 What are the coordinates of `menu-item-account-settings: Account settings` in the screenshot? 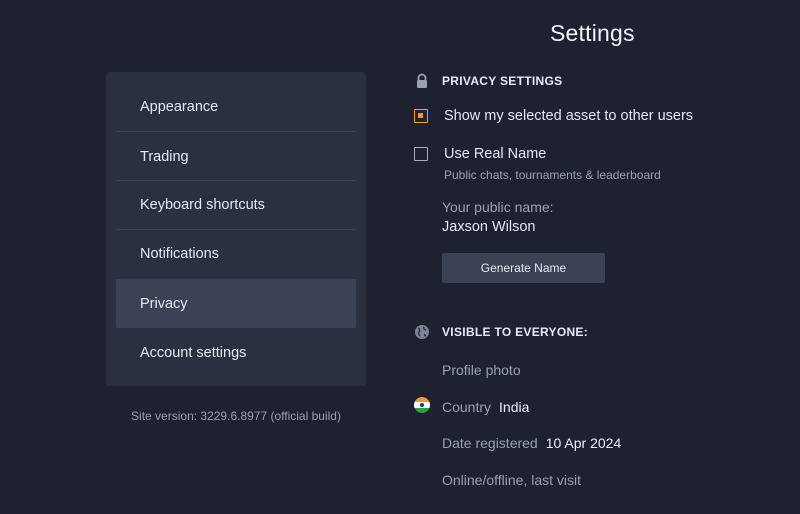 It's located at (236, 352).